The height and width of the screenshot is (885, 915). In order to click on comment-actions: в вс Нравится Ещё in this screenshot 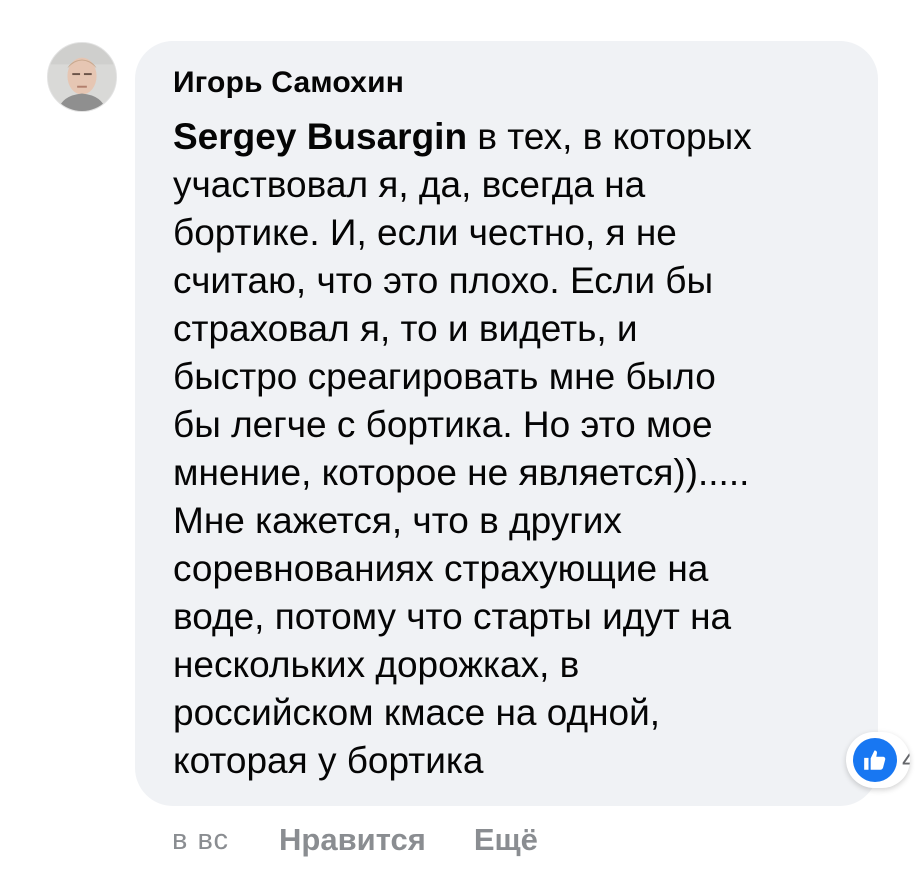, I will do `click(379, 840)`.